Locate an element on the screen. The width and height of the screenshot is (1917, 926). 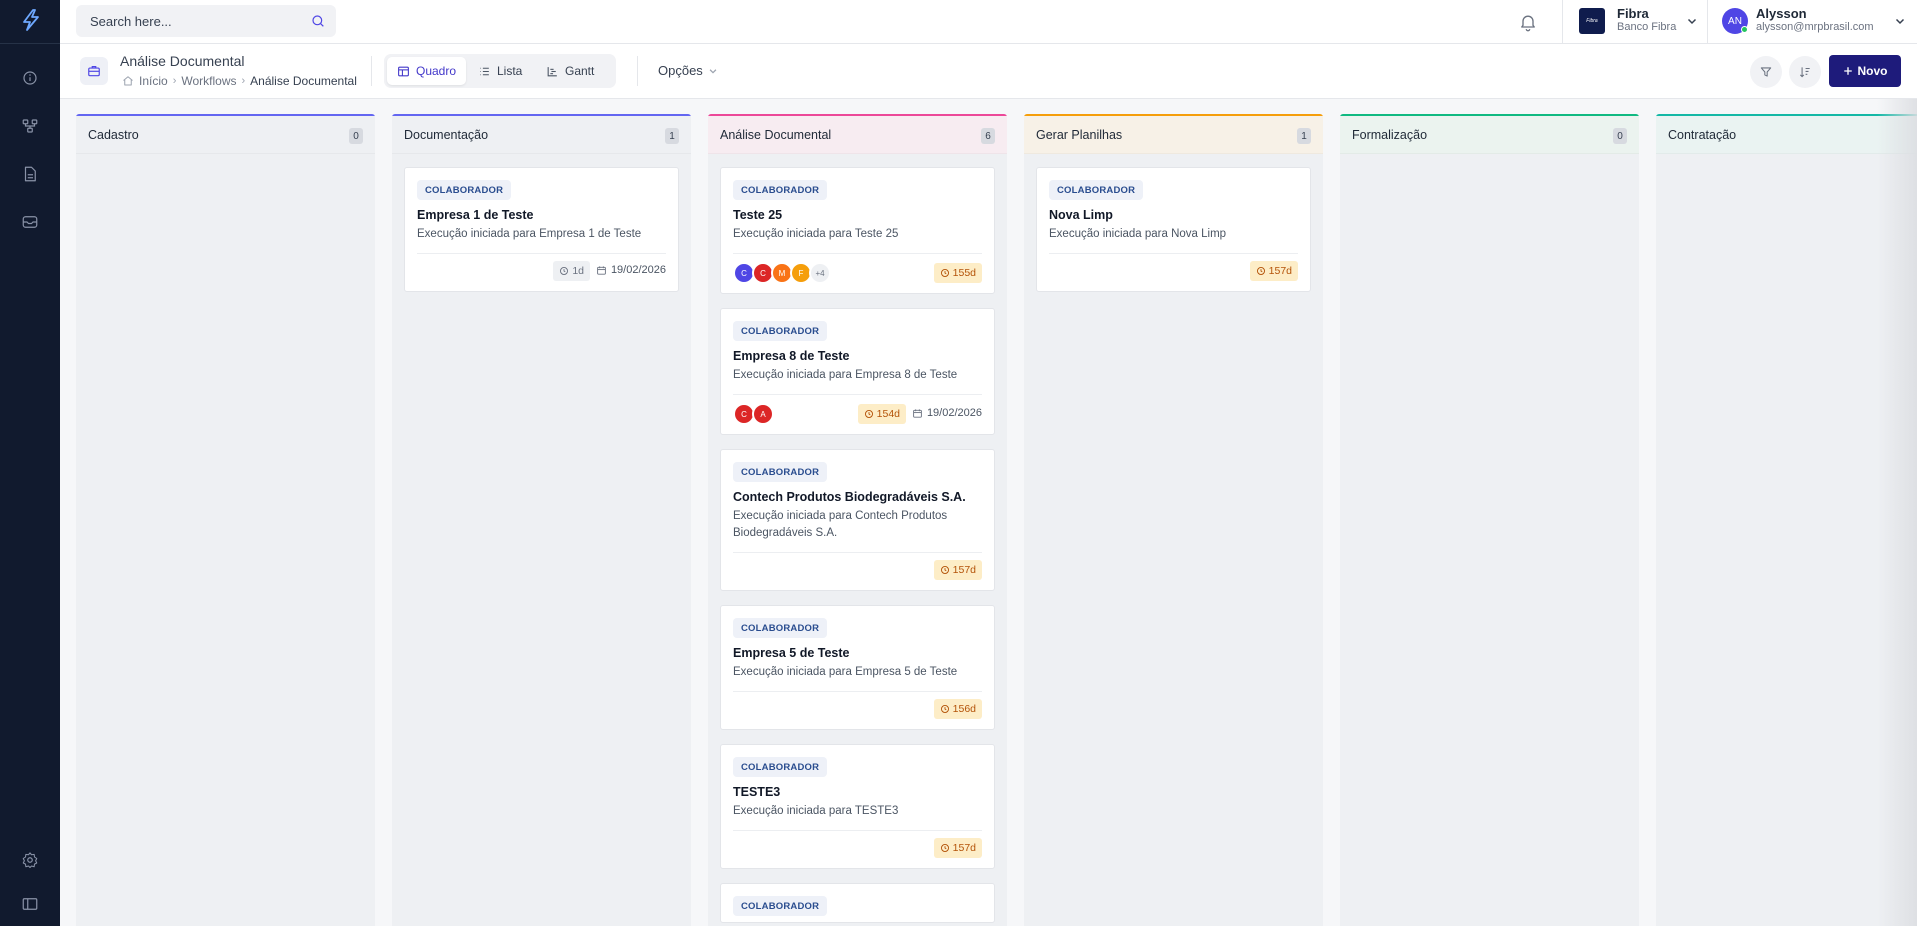
sort-icon is located at coordinates (1804, 72).